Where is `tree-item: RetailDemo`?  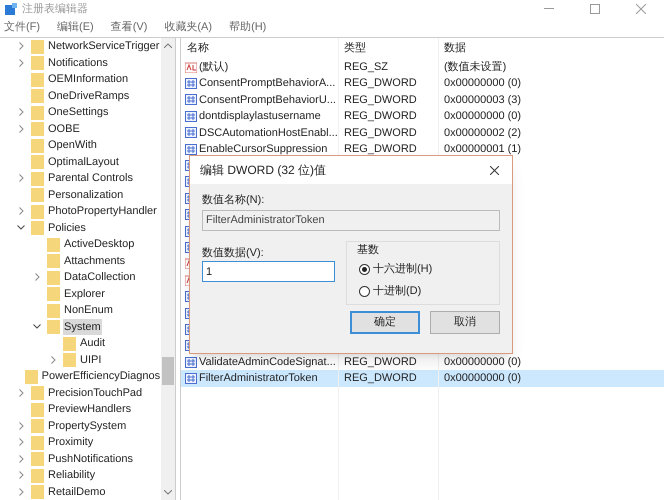
tree-item: RetailDemo is located at coordinates (76, 492).